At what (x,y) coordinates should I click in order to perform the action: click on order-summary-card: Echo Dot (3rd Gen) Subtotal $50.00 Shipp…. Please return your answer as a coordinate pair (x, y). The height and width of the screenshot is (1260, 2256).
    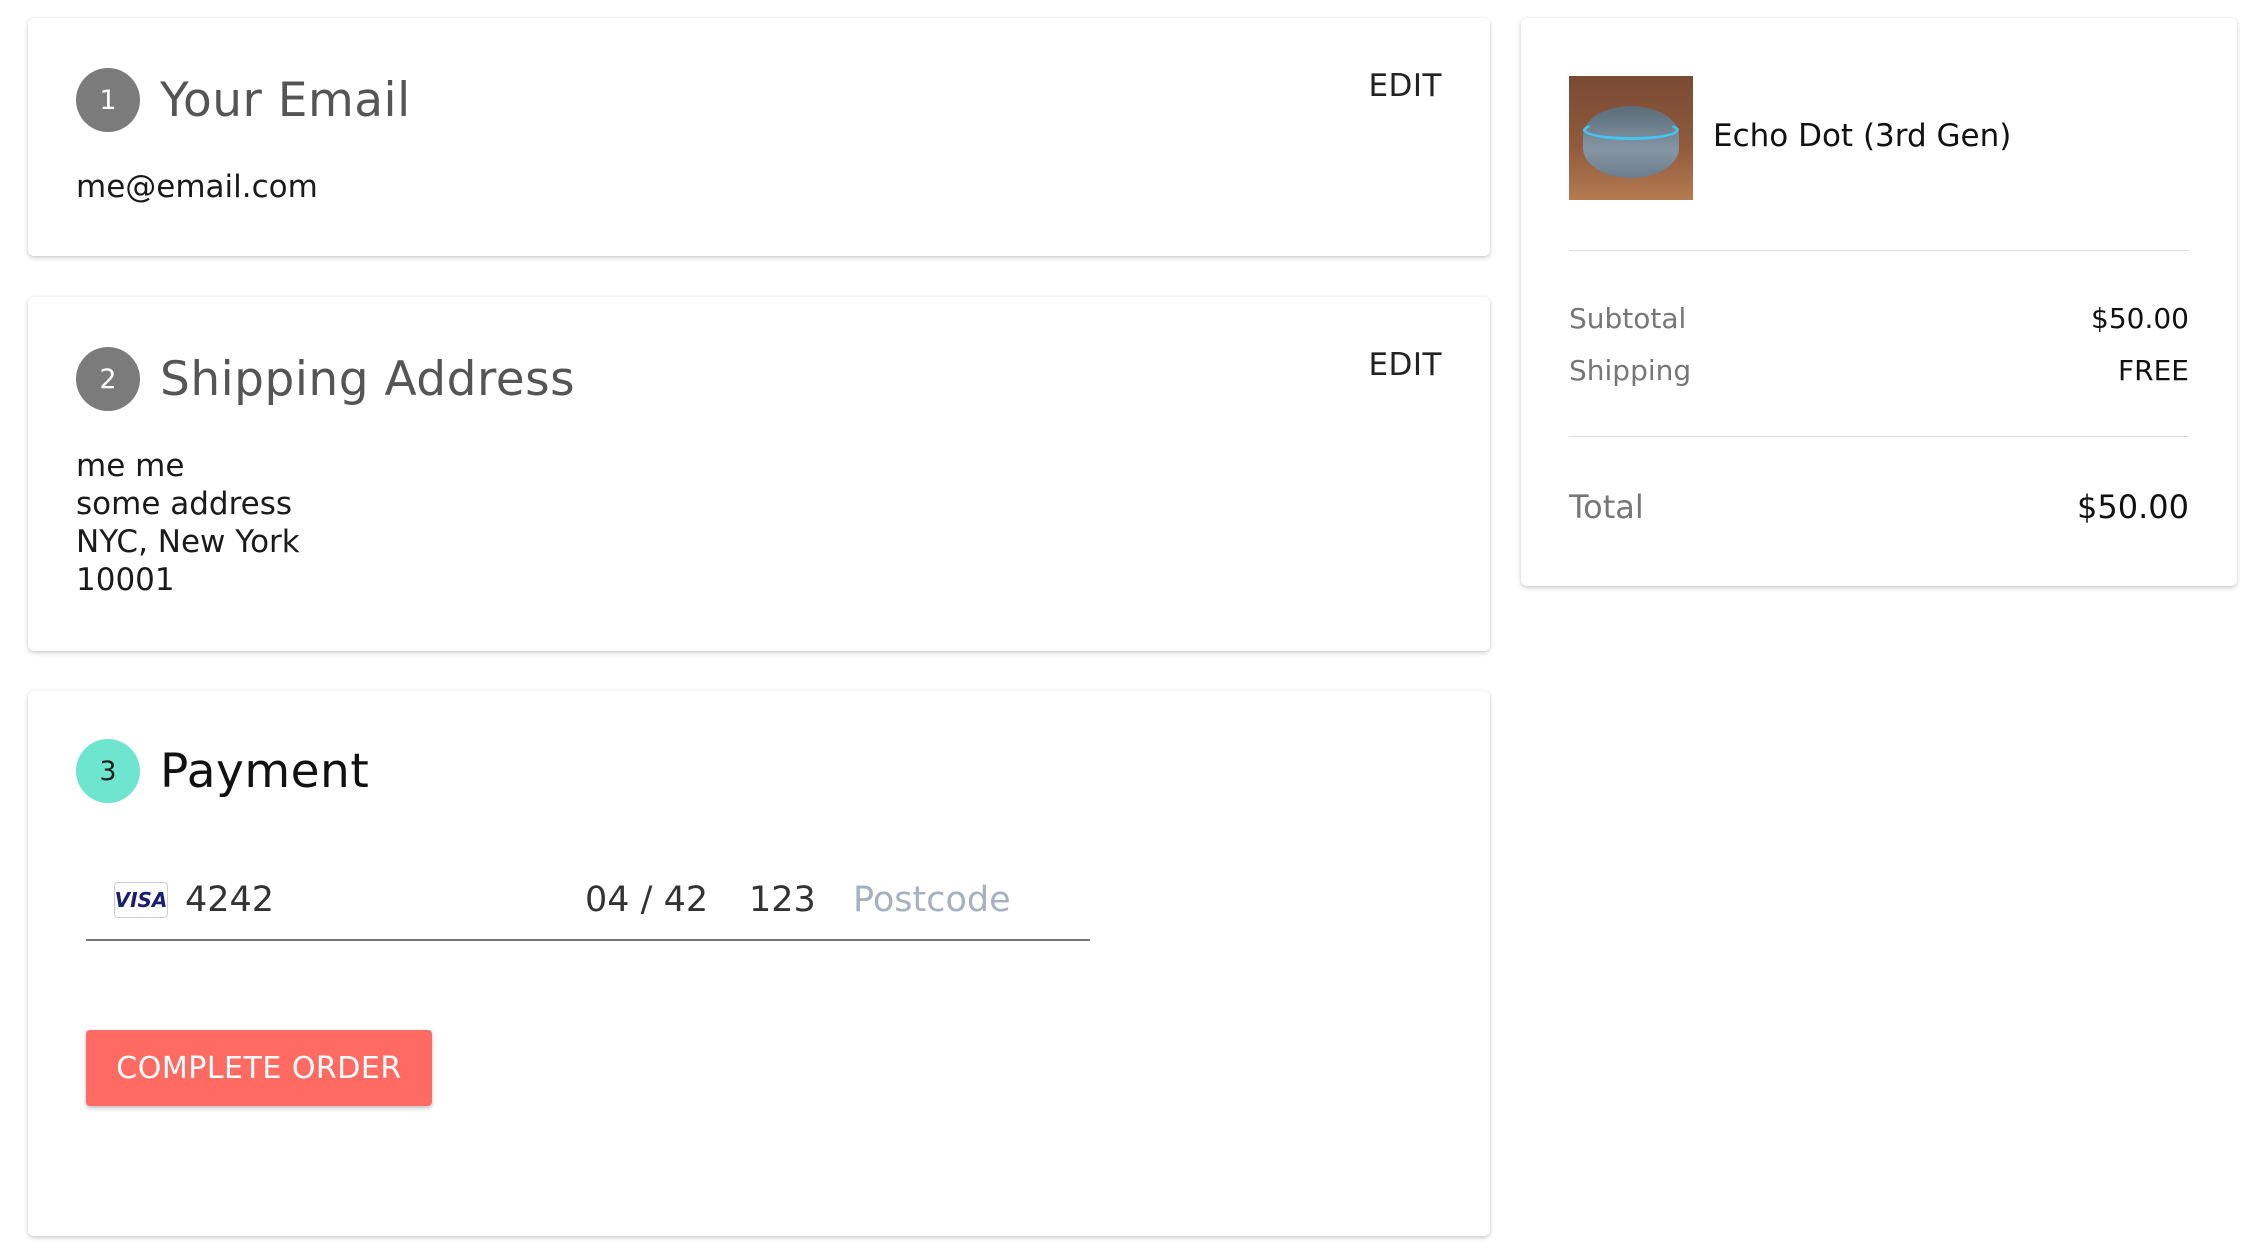
    Looking at the image, I should click on (1879, 302).